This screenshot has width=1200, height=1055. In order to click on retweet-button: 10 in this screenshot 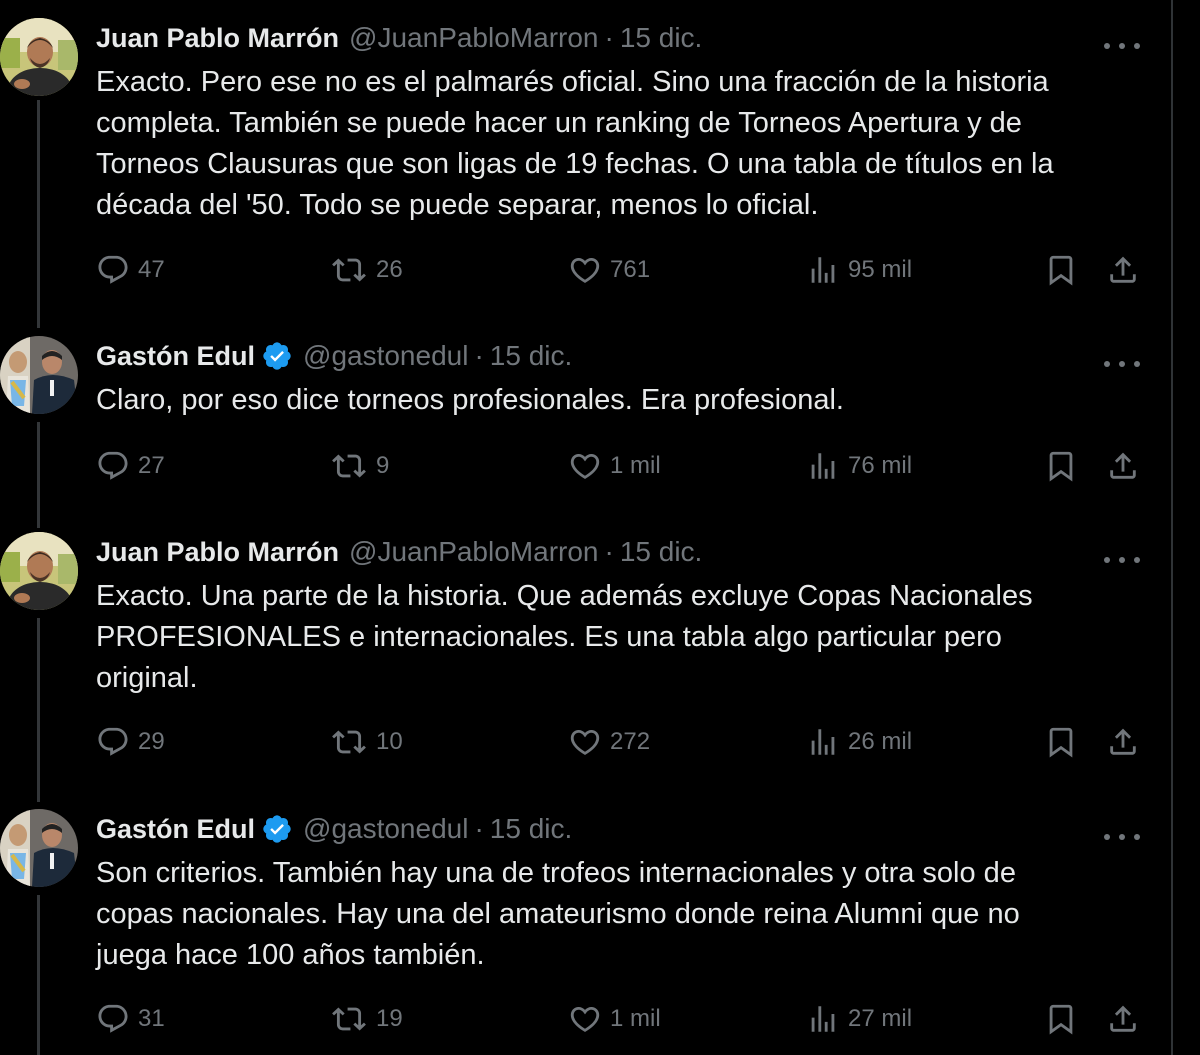, I will do `click(366, 742)`.